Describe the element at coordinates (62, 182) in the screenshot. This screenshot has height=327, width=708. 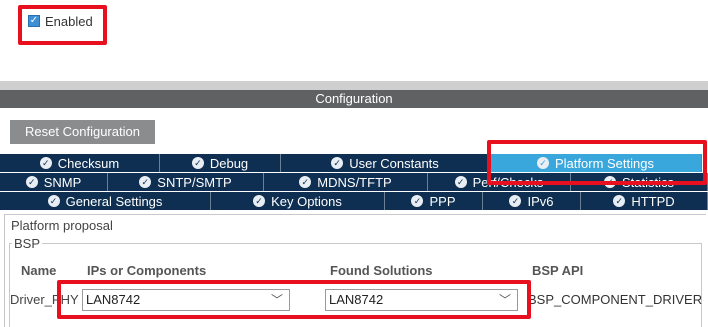
I see `tab-label: SNMP` at that location.